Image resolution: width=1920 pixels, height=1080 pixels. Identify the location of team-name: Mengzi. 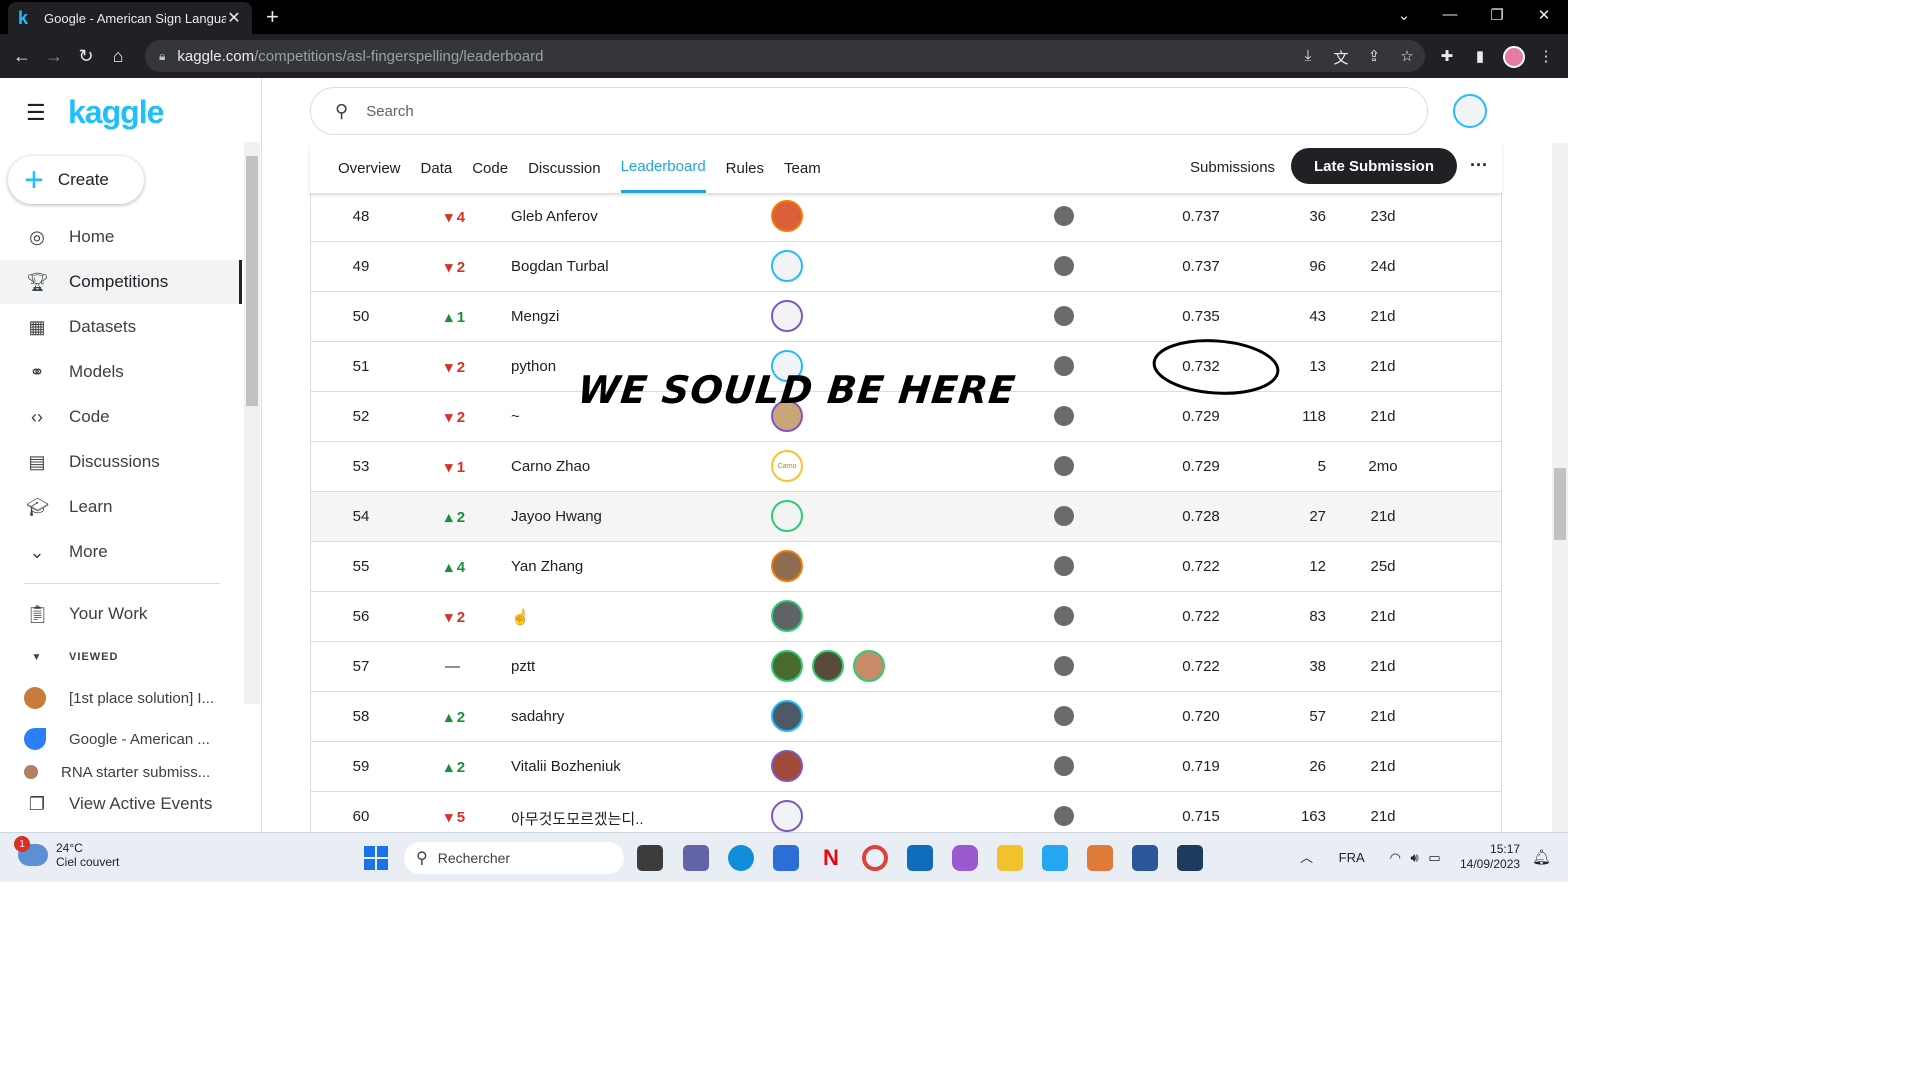
(636, 316).